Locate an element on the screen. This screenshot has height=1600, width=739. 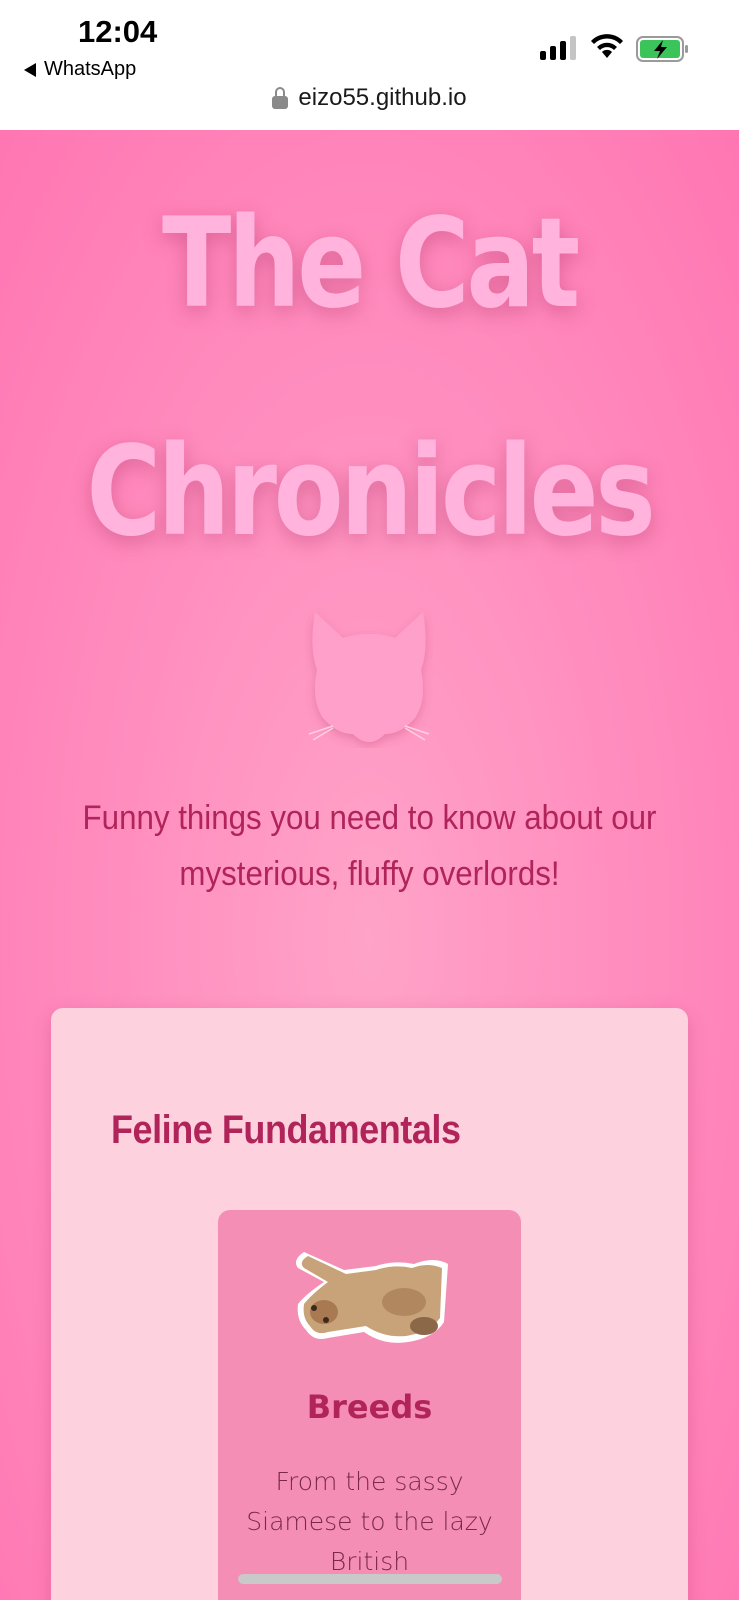
back-to-app-link: WhatsApp is located at coordinates (80, 69).